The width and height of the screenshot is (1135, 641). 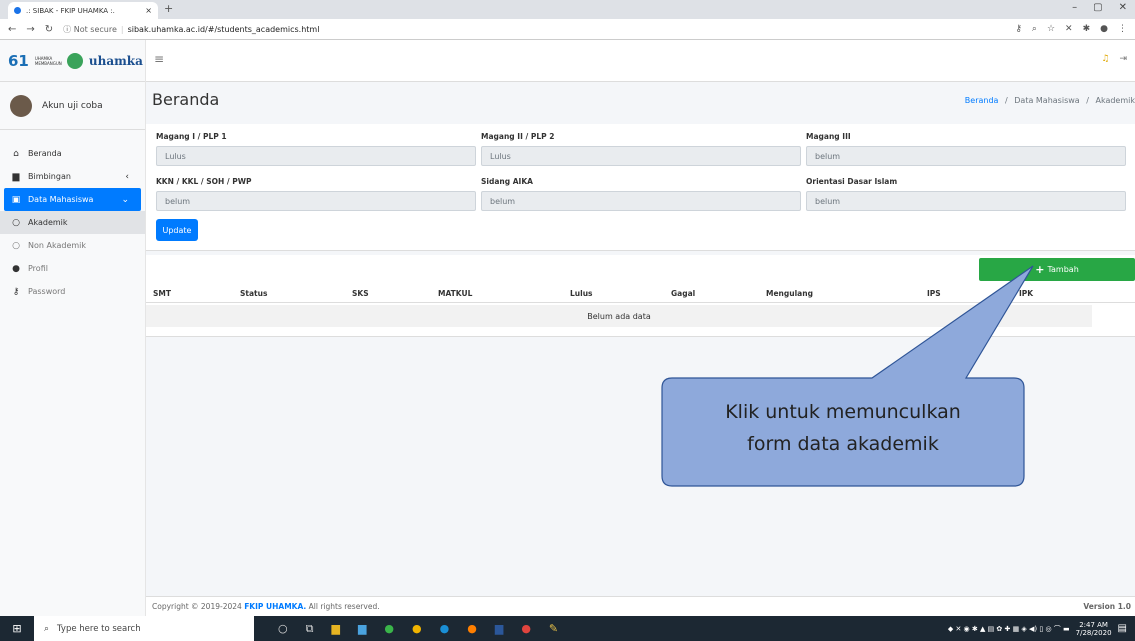 What do you see at coordinates (17, 628) in the screenshot?
I see `windows-start-icon: ⊞` at bounding box center [17, 628].